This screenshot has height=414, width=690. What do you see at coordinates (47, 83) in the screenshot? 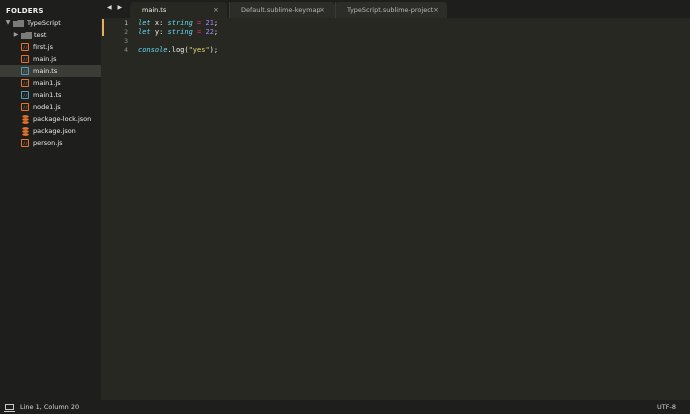
I see `tree-item-label: main1.js` at bounding box center [47, 83].